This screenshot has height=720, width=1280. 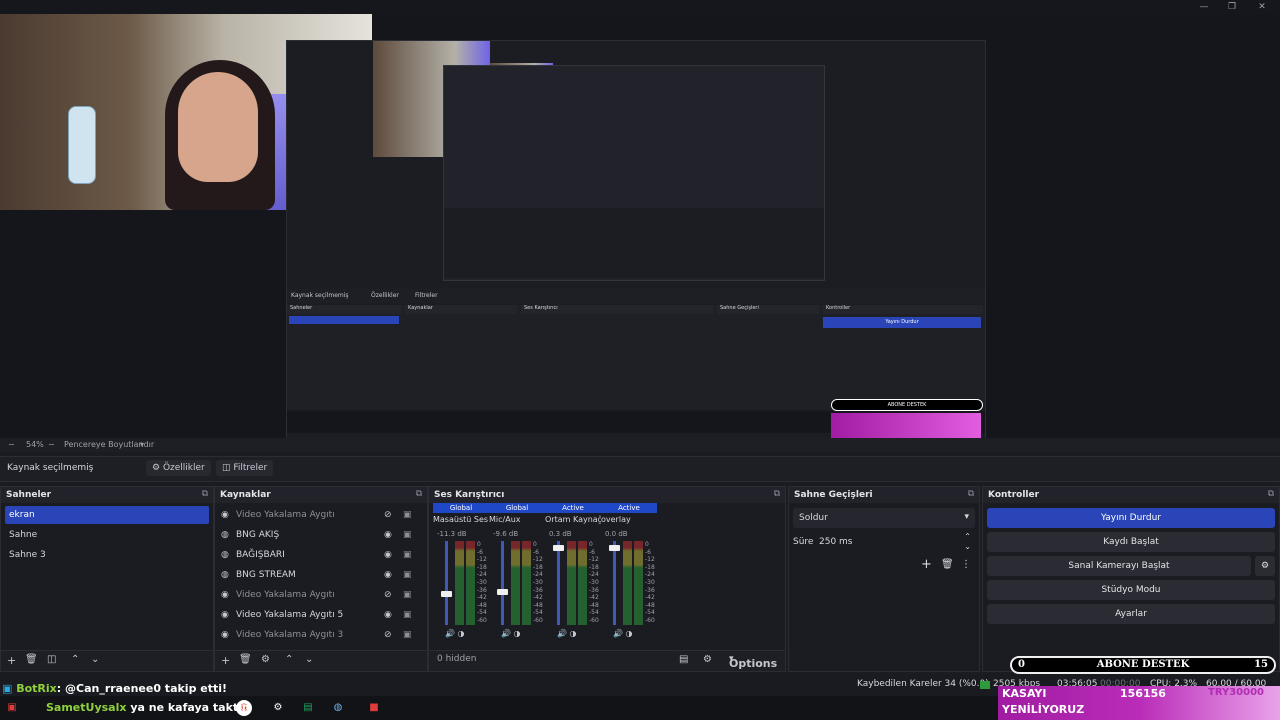 What do you see at coordinates (319, 555) in the screenshot?
I see `source-item: ◍ BAĞIŞBARI ◉ ▣` at bounding box center [319, 555].